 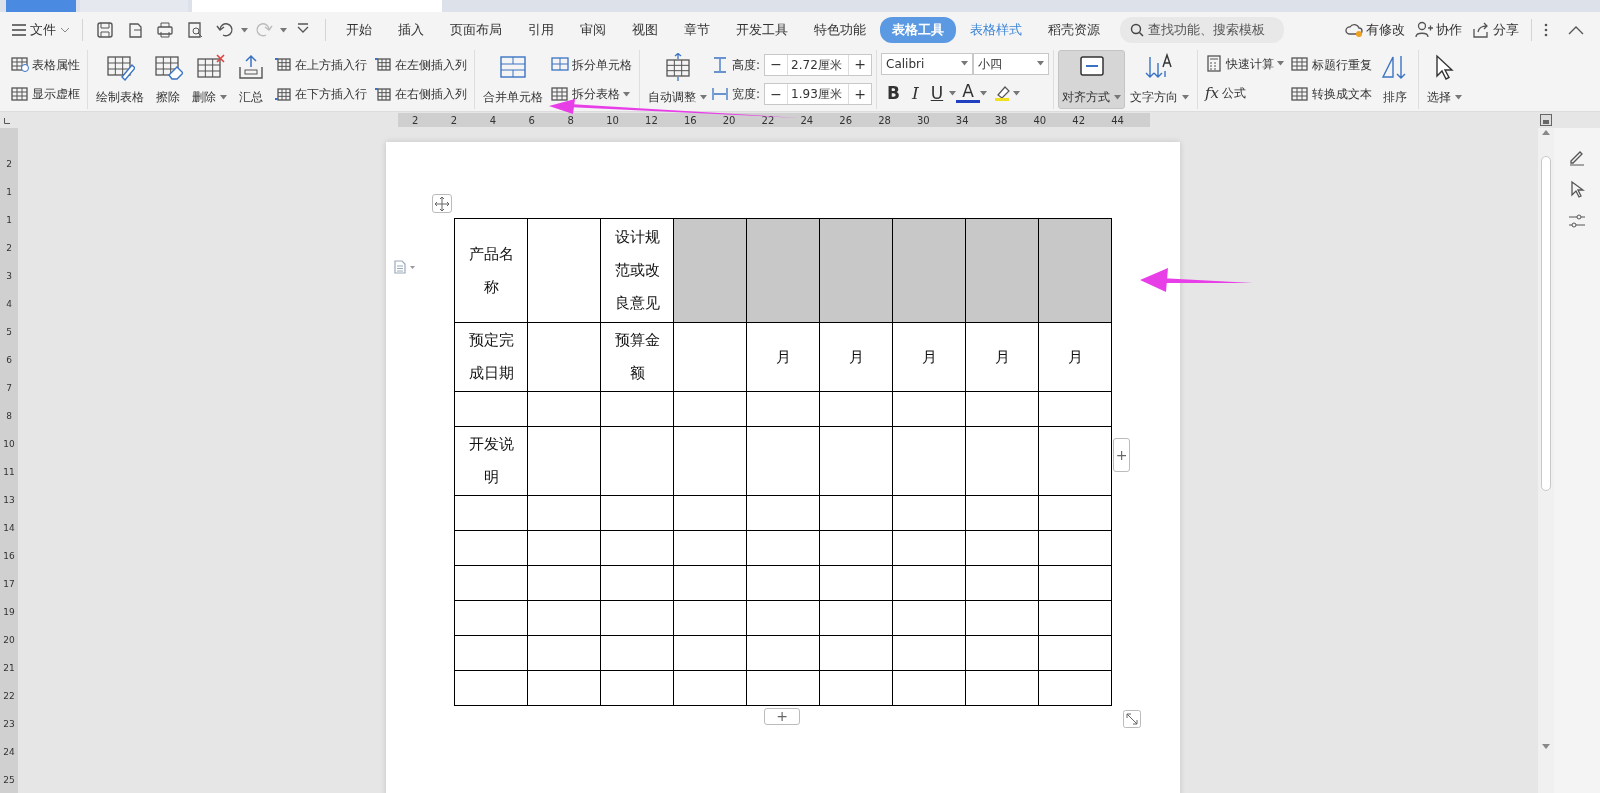 What do you see at coordinates (20, 65) in the screenshot?
I see `table-gear-icon` at bounding box center [20, 65].